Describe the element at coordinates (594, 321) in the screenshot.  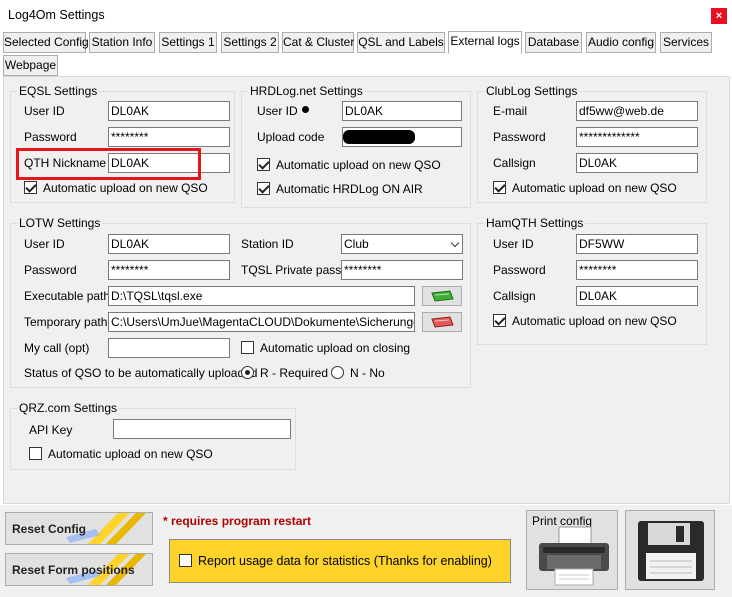
I see `hamqth-auto-upload-label: Automatic upload on new QSO` at that location.